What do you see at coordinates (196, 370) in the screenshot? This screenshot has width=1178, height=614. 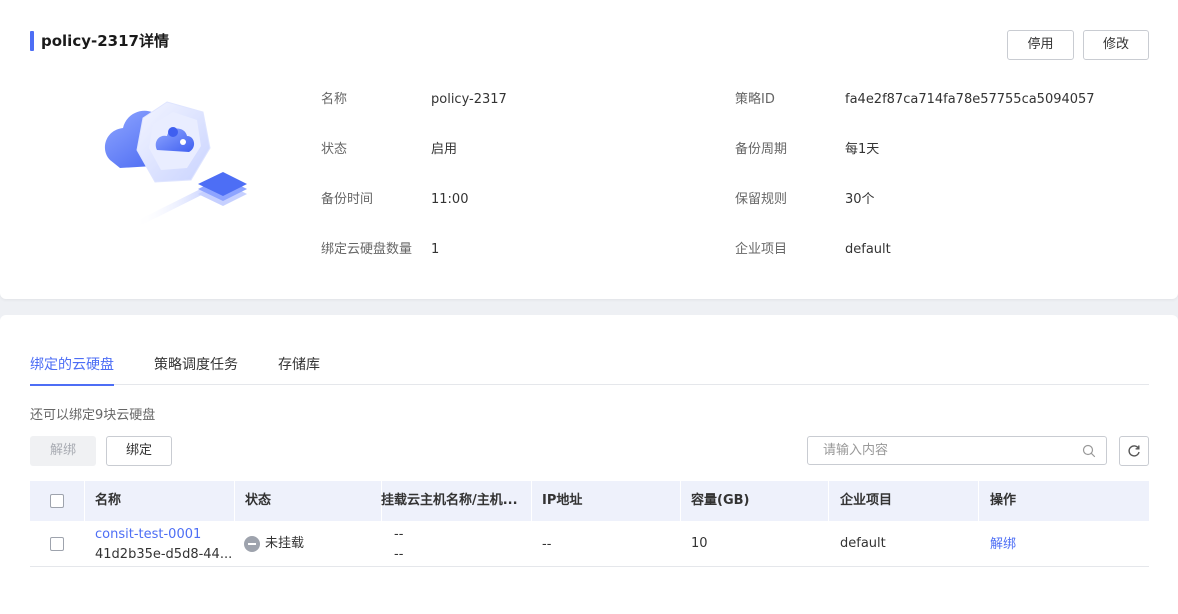 I see `tab-schedule-tasks: 策略调度任务` at bounding box center [196, 370].